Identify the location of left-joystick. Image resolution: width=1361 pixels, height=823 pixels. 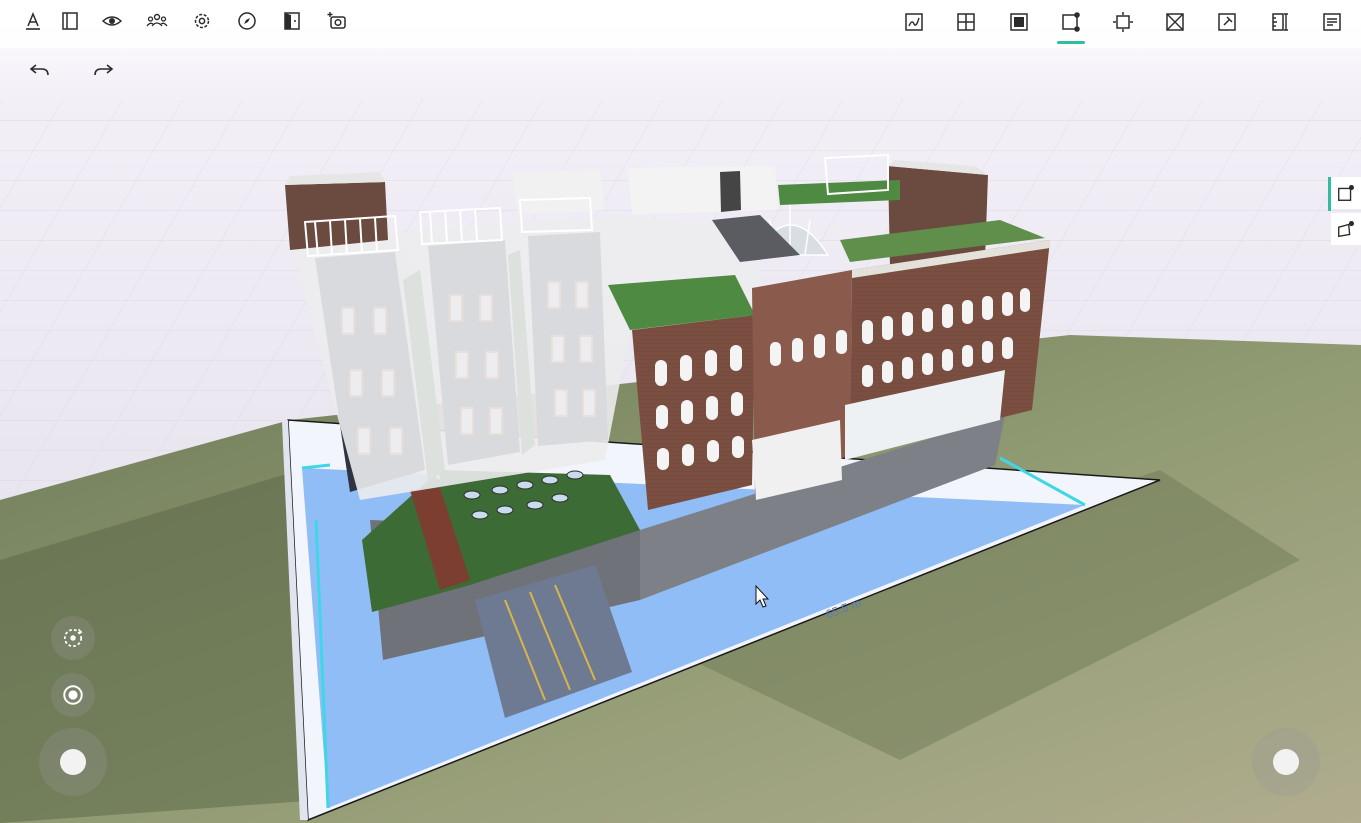
(73, 762).